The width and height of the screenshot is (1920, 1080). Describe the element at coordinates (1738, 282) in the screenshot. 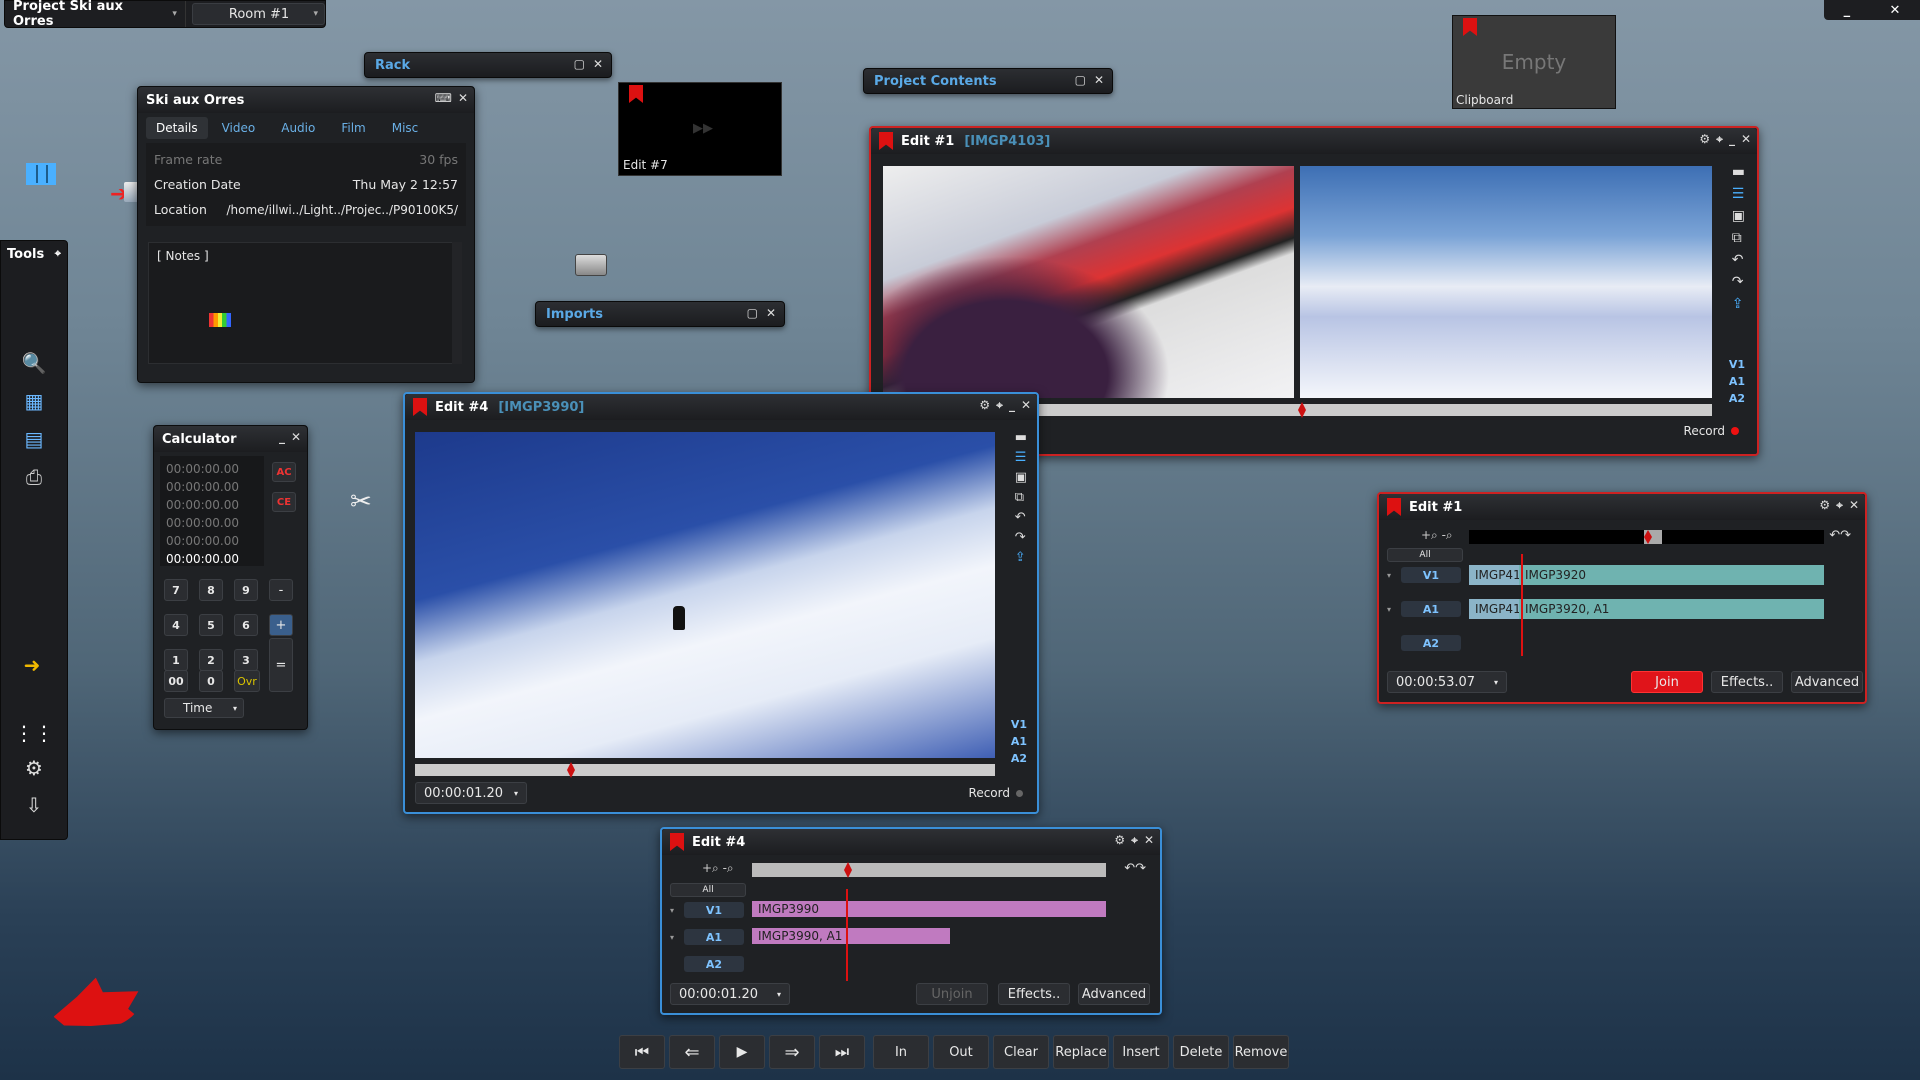

I see `redo-icon: ↷` at that location.